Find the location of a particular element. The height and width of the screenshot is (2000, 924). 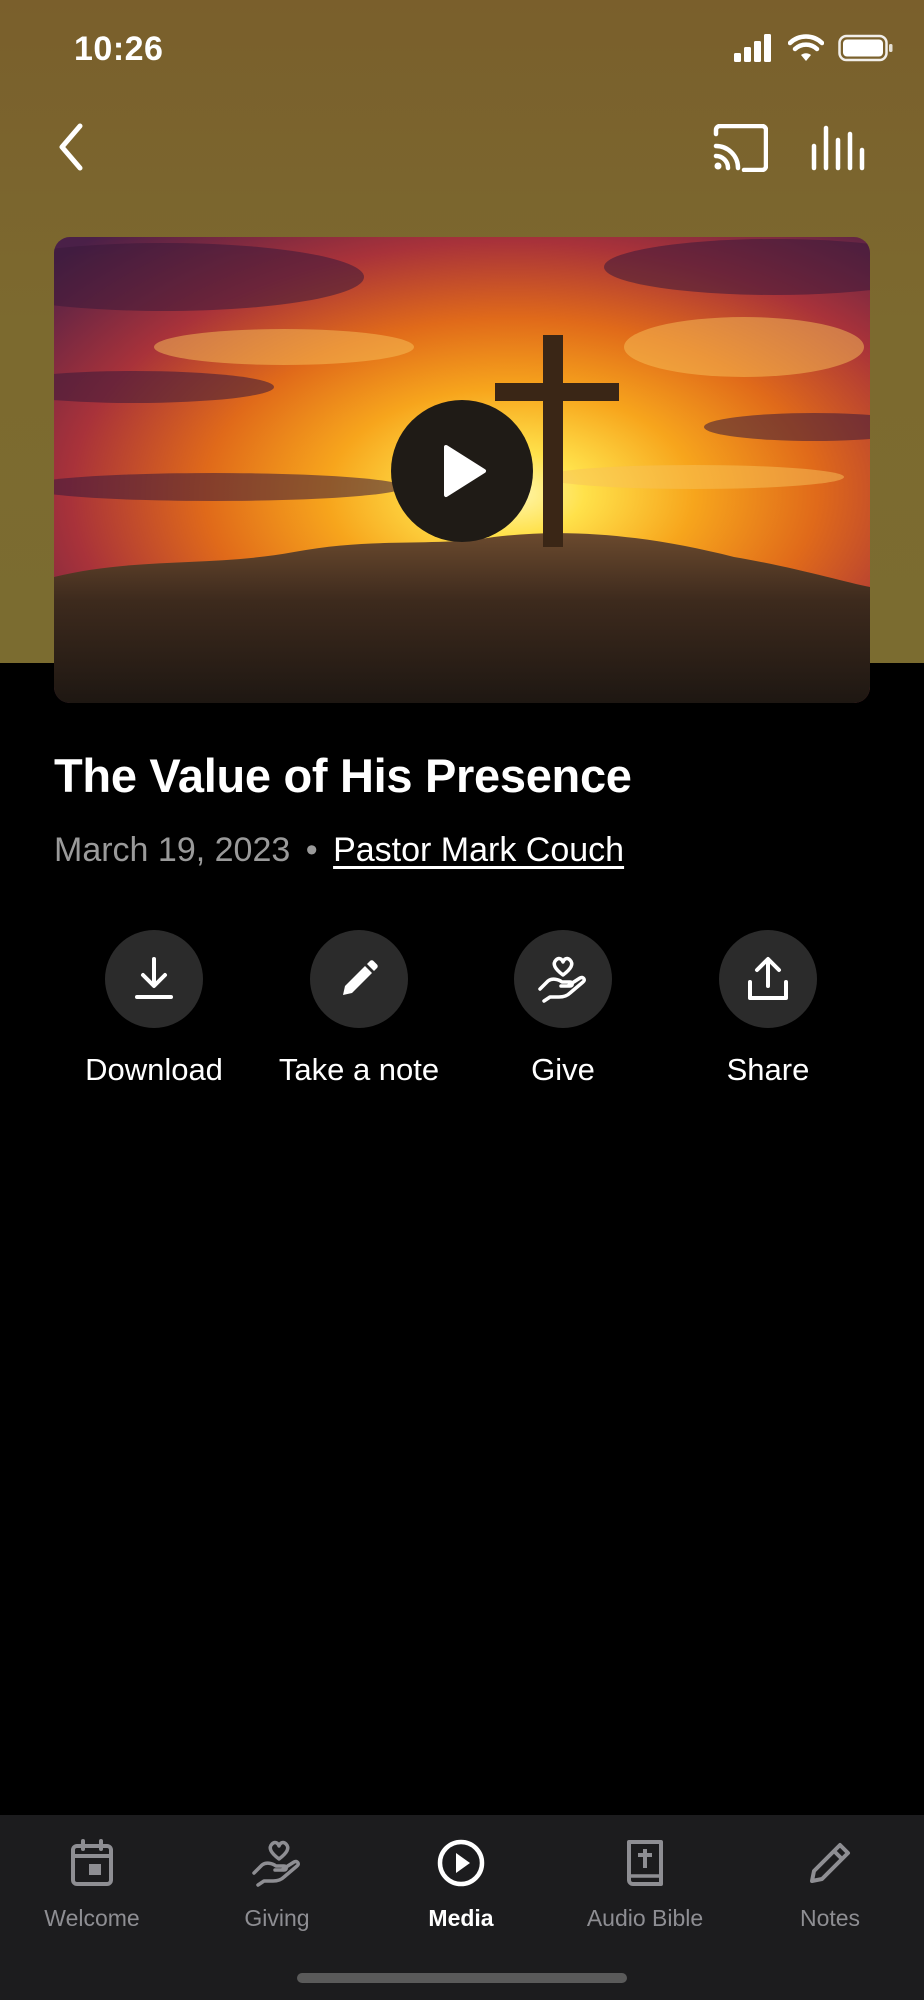

wifi-icon is located at coordinates (806, 50).